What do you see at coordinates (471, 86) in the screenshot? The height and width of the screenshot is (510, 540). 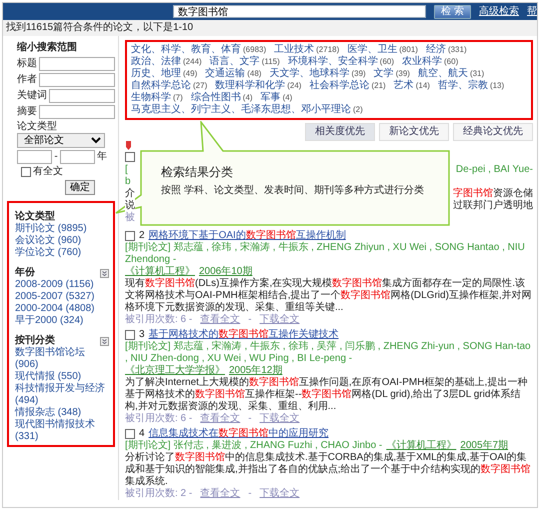 I see `category-link: 哲学、宗教 (13)` at bounding box center [471, 86].